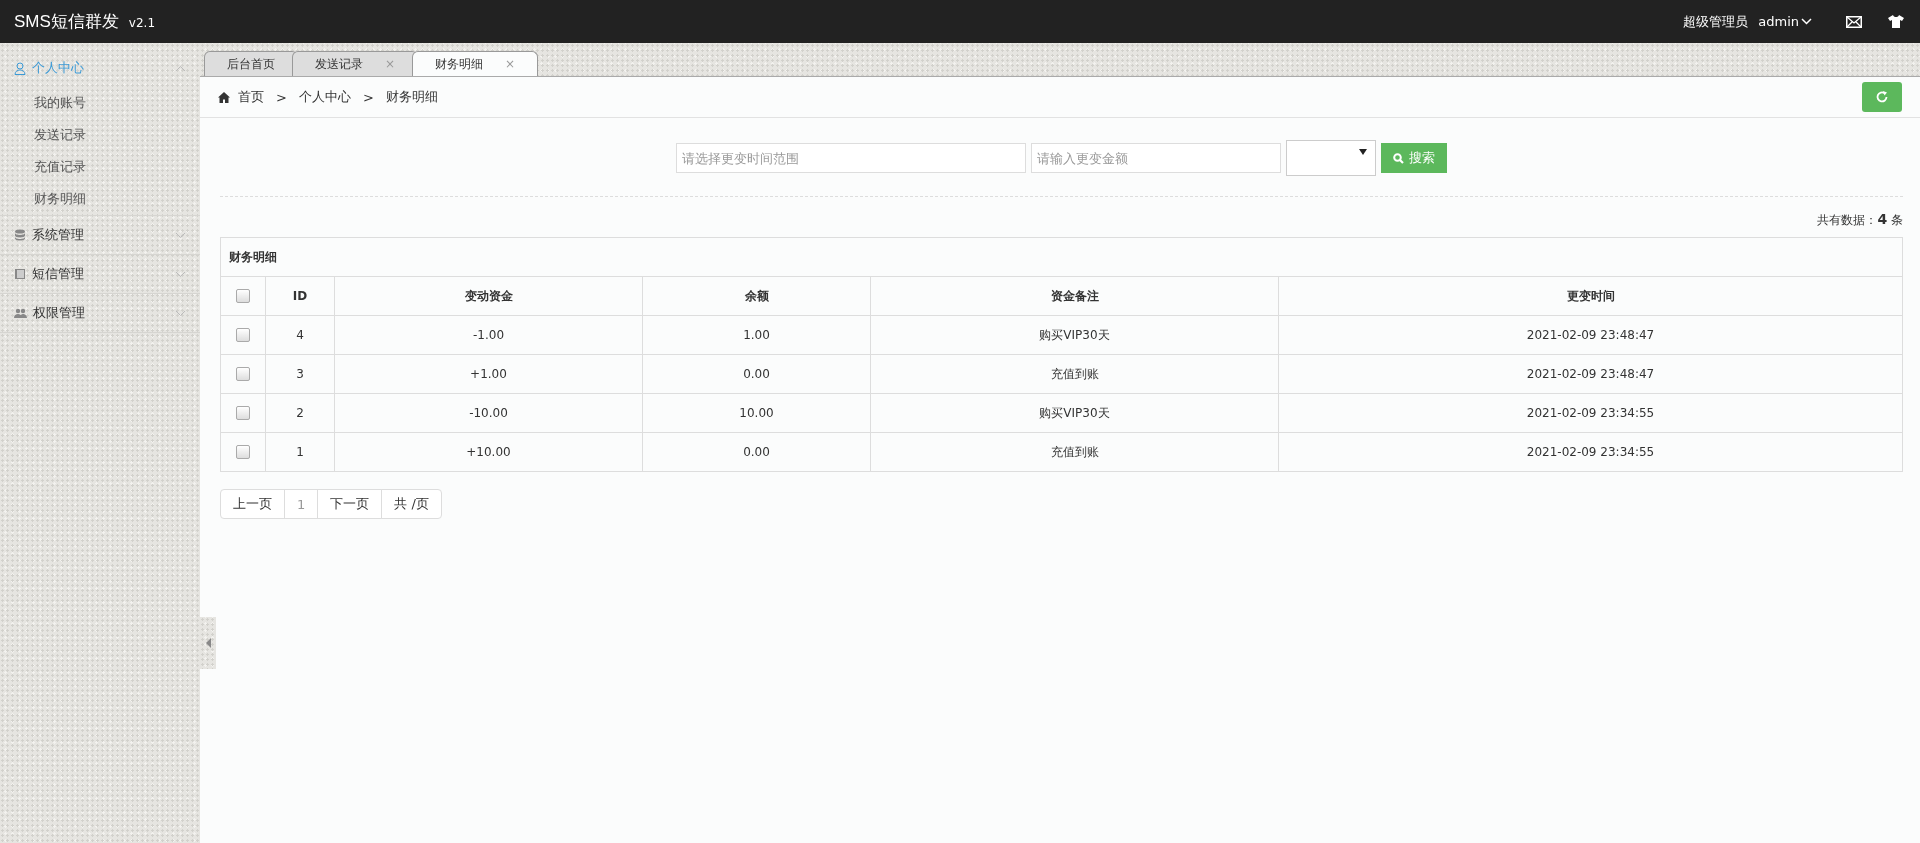 This screenshot has width=1920, height=843. What do you see at coordinates (1074, 296) in the screenshot?
I see `table-header-cell: 资金备注` at bounding box center [1074, 296].